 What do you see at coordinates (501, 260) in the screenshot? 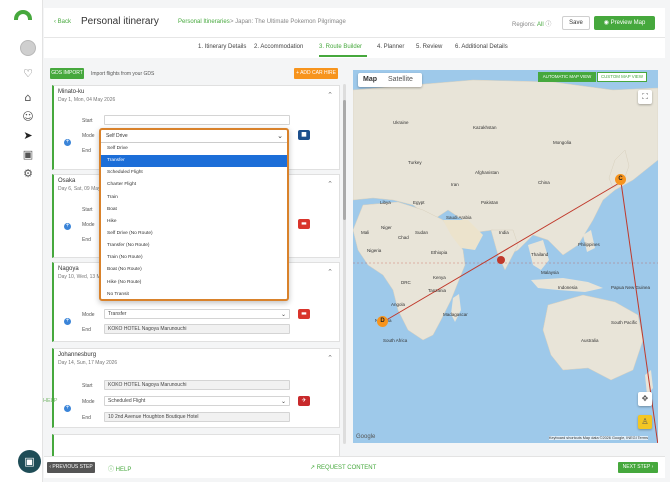
I see `plane-marker-icon` at bounding box center [501, 260].